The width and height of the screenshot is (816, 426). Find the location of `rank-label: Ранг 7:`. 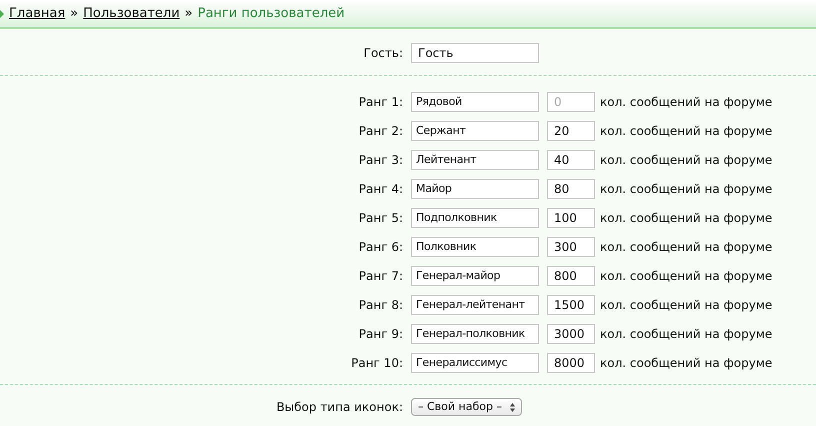

rank-label: Ранг 7: is located at coordinates (380, 276).